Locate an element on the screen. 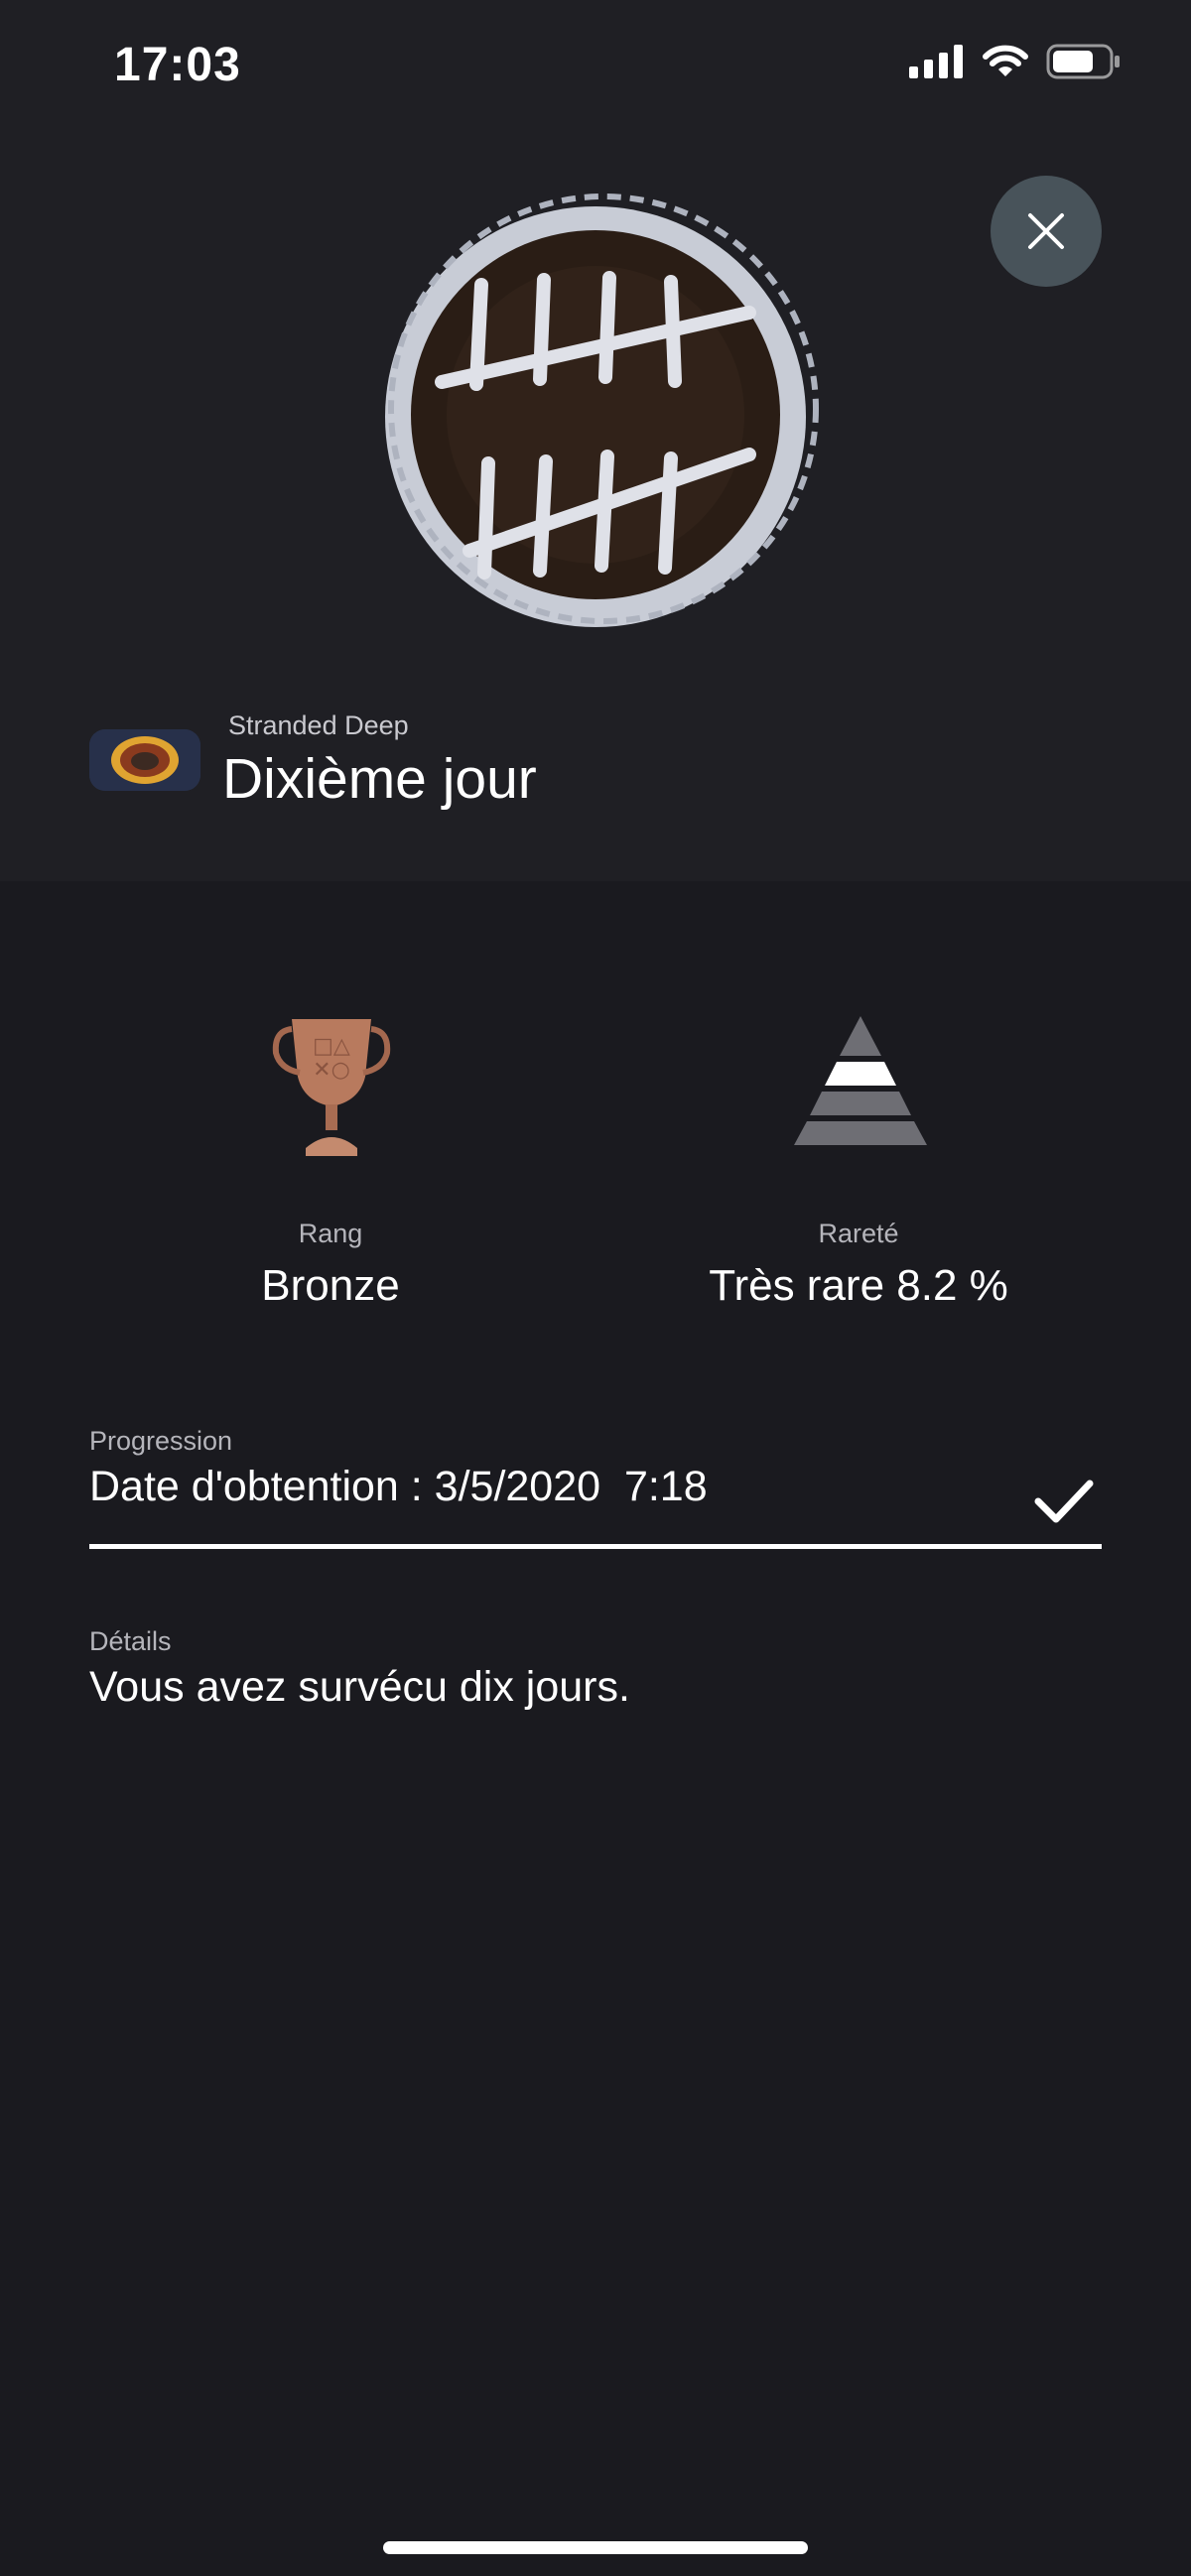 Image resolution: width=1191 pixels, height=2576 pixels. progress-fill is located at coordinates (595, 1547).